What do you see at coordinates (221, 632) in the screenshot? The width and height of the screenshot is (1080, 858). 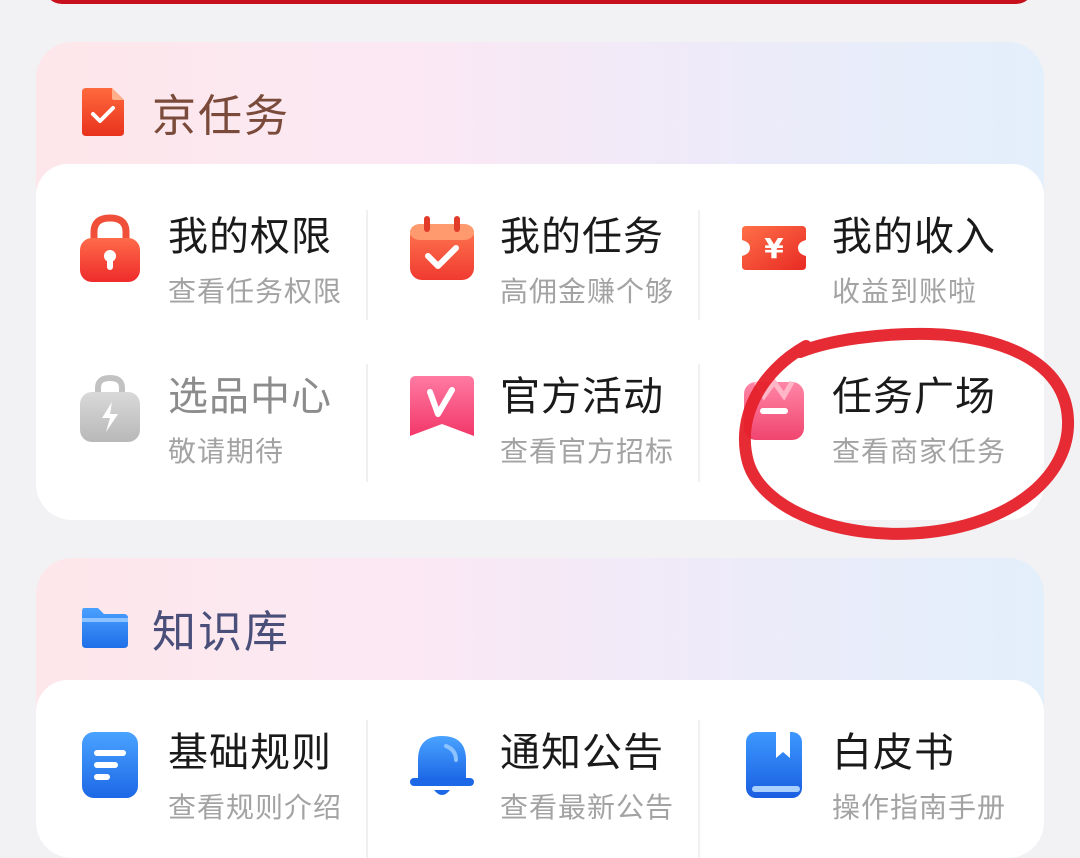 I see `section-title: 知识库` at bounding box center [221, 632].